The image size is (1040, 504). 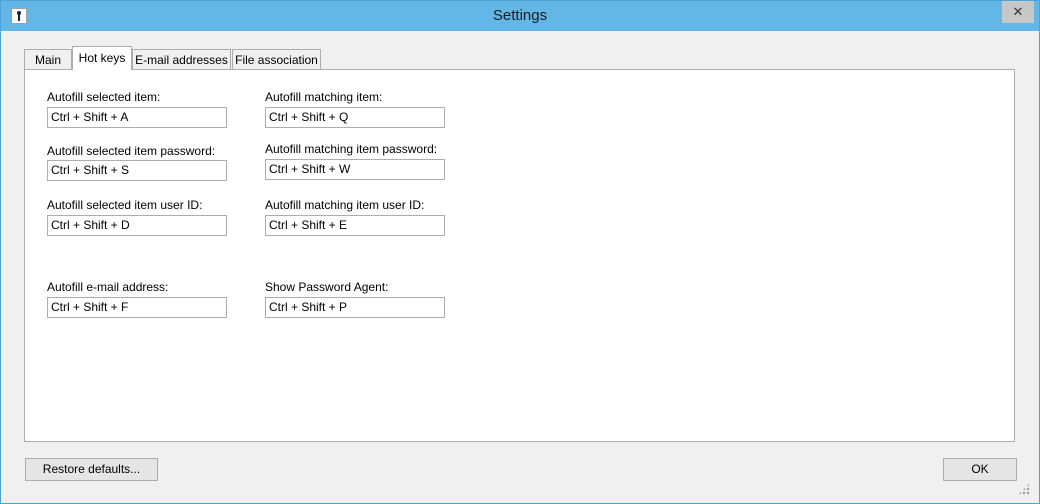 I want to click on autofill-selected-userid-label: Autofill selected item user ID:, so click(x=125, y=205).